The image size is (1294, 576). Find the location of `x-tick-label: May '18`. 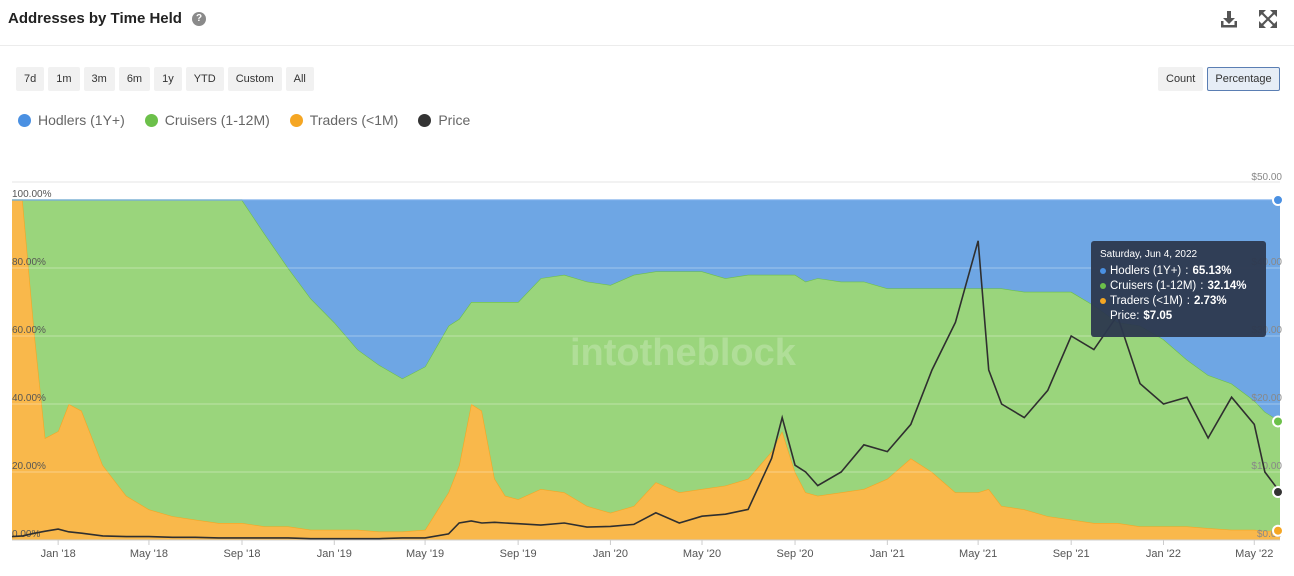

x-tick-label: May '18 is located at coordinates (149, 554).